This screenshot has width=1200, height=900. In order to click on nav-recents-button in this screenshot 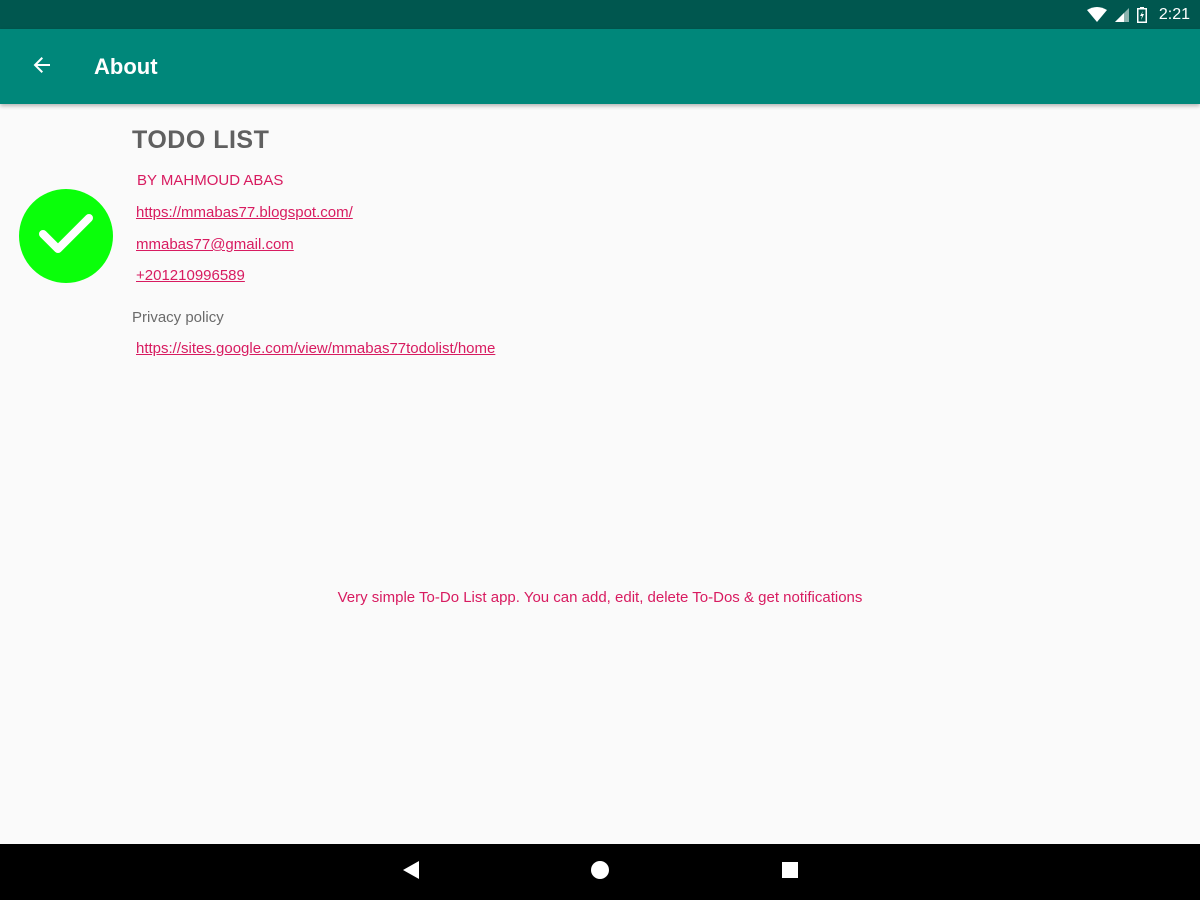, I will do `click(790, 872)`.